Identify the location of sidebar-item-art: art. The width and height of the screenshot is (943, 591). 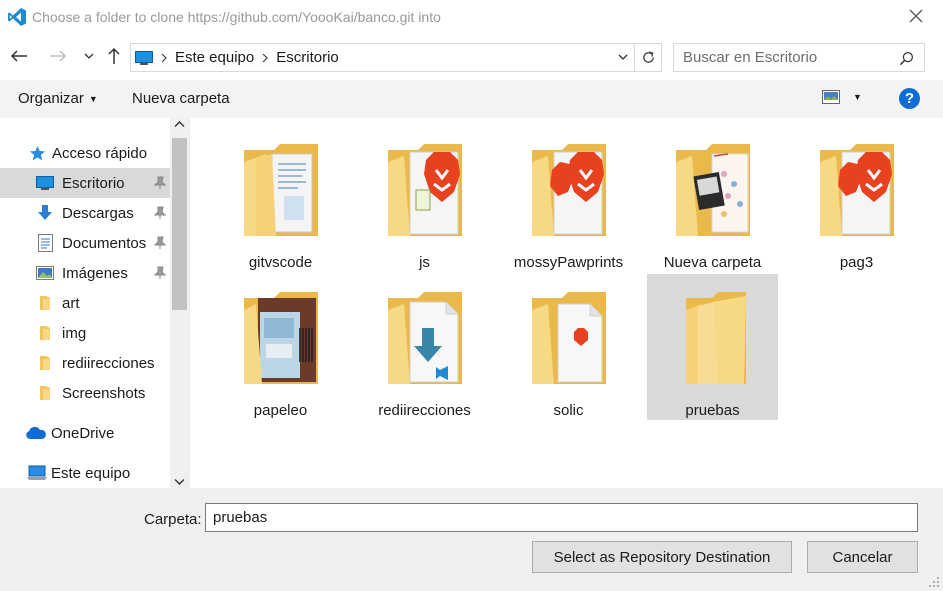
(85, 303).